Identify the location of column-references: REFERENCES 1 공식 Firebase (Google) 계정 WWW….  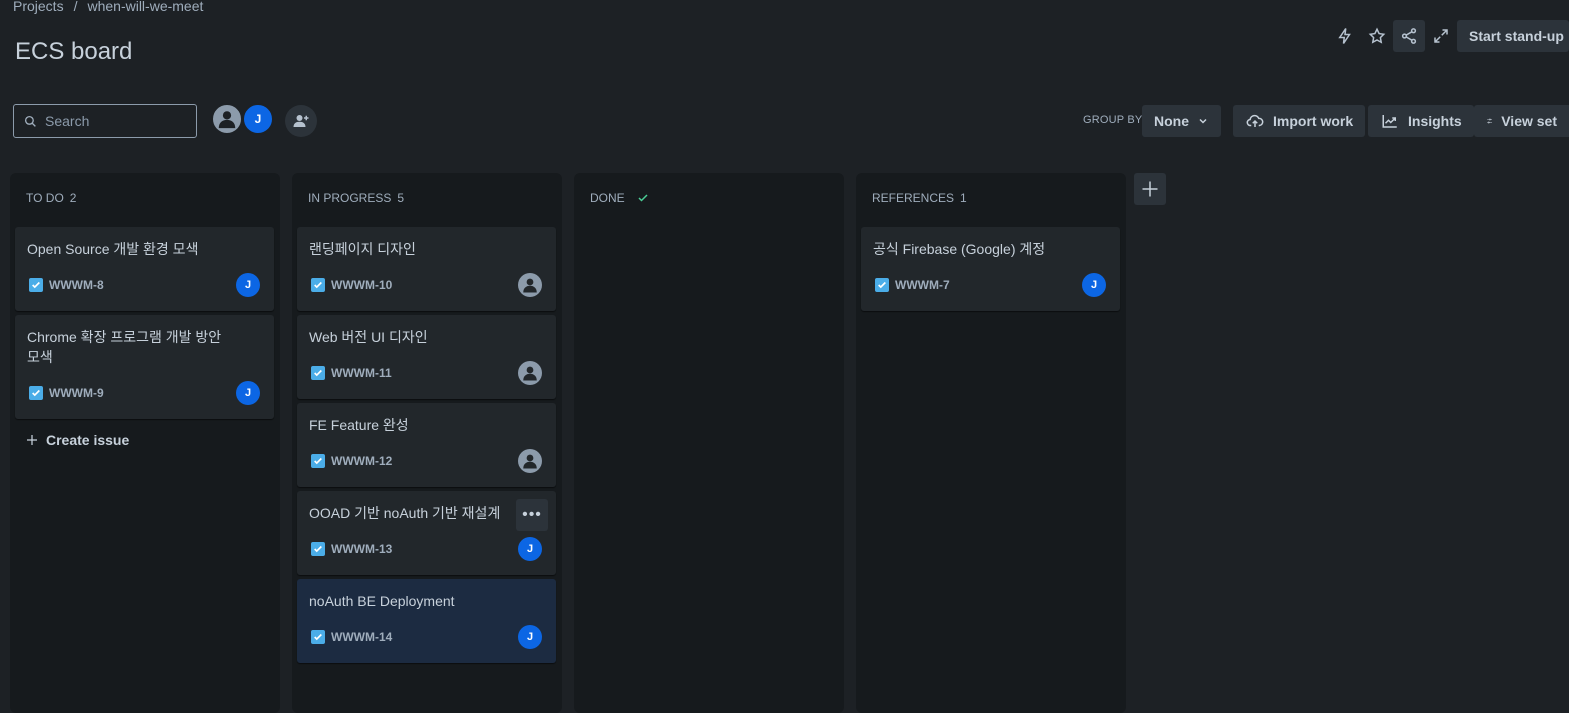
(991, 443).